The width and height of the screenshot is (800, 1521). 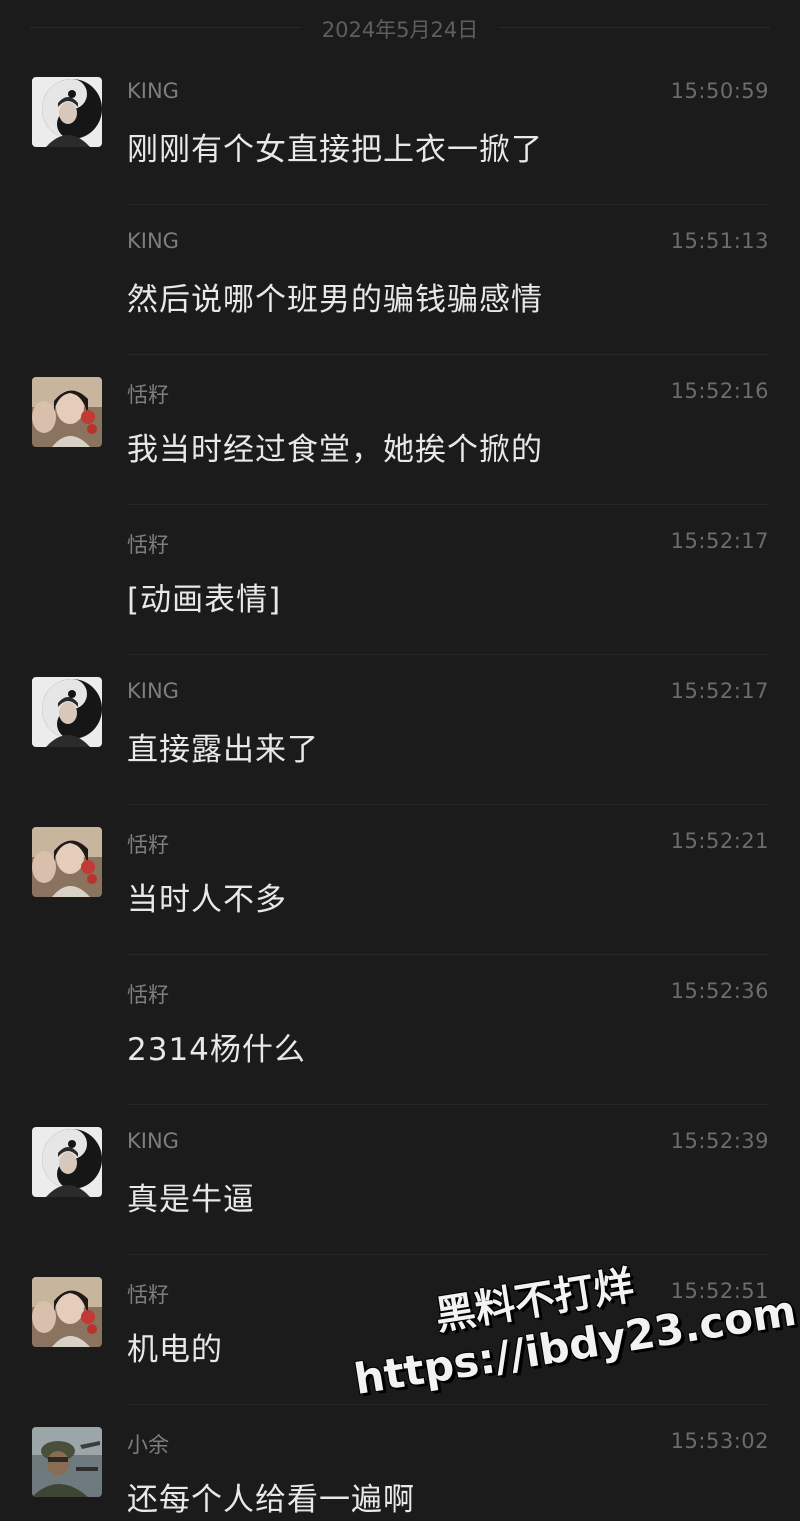 I want to click on sender-name: 小余, so click(x=148, y=1445).